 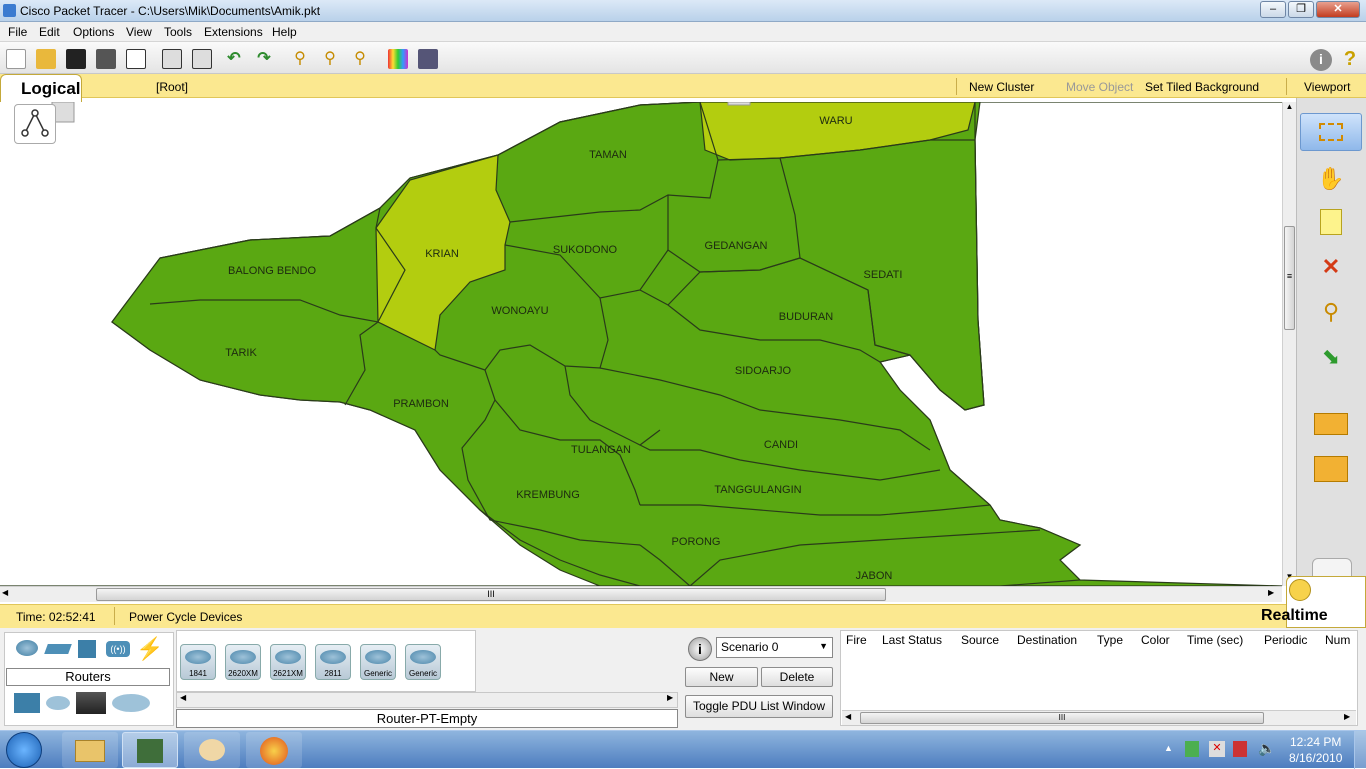 What do you see at coordinates (1331, 357) in the screenshot?
I see `resize-shape-icon: ⬊` at bounding box center [1331, 357].